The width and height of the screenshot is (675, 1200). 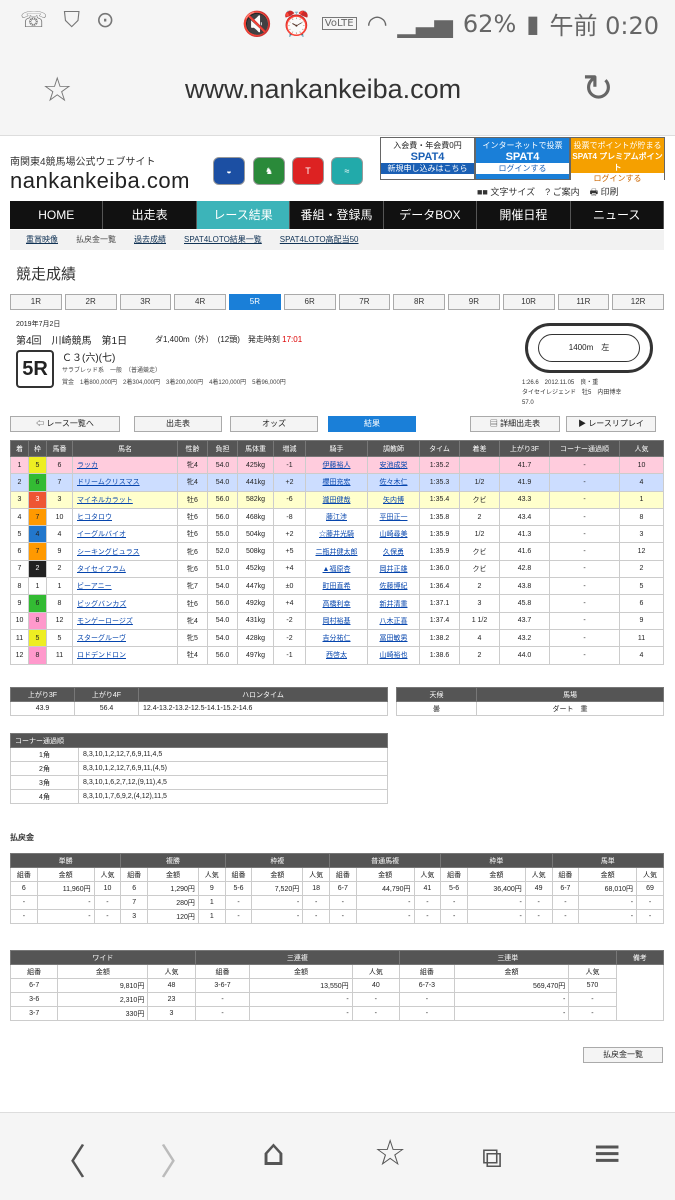 What do you see at coordinates (617, 215) in the screenshot?
I see `nav-news: ニュース` at bounding box center [617, 215].